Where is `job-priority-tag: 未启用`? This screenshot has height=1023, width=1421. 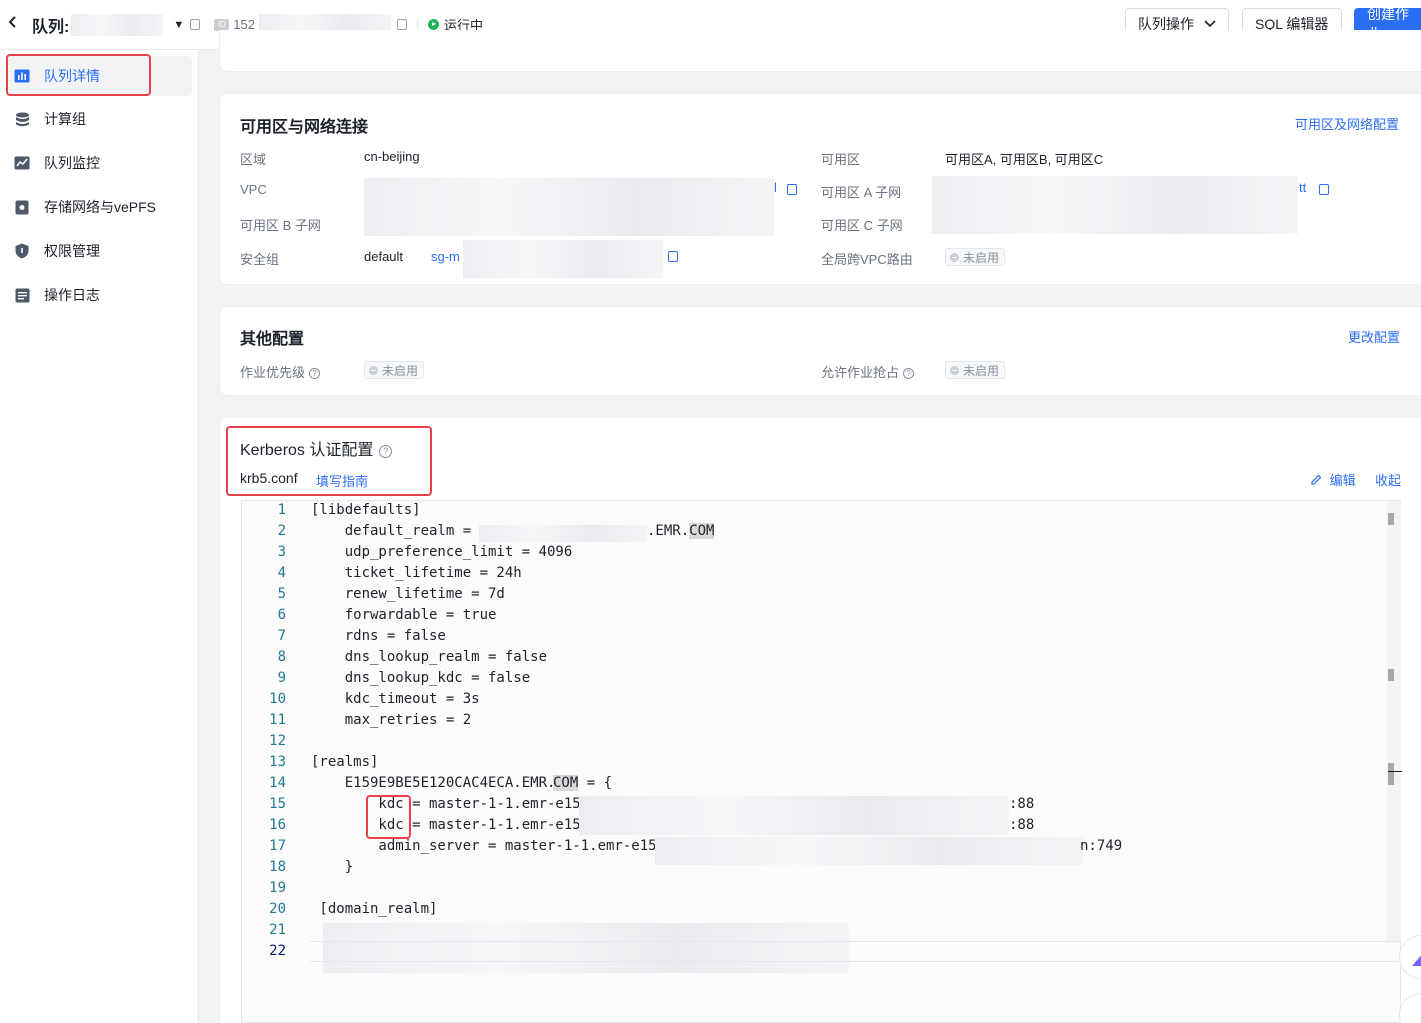
job-priority-tag: 未启用 is located at coordinates (394, 370).